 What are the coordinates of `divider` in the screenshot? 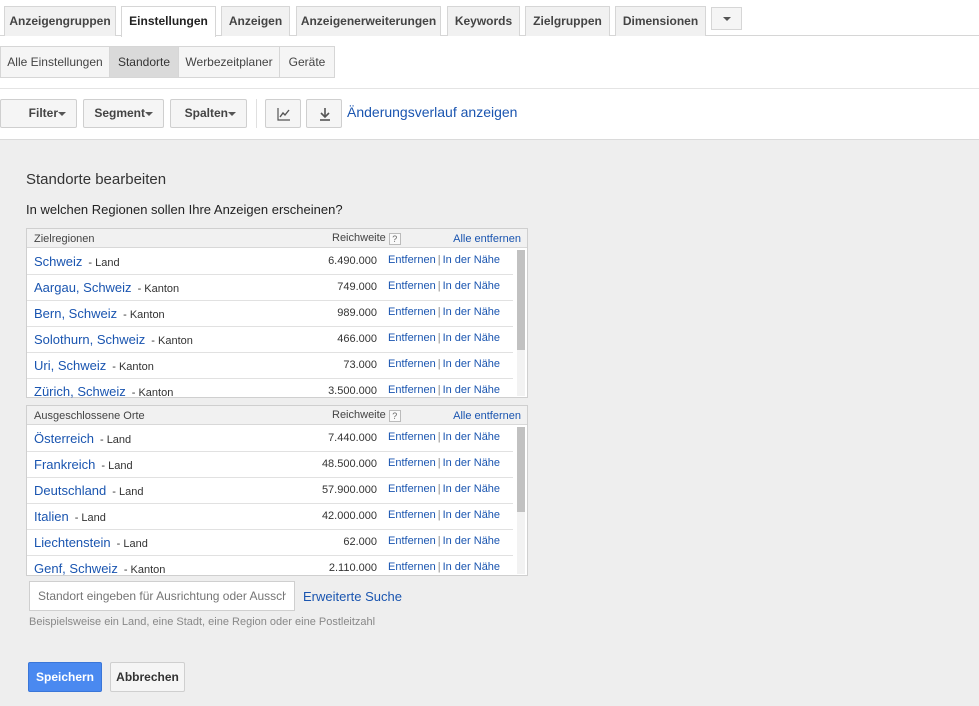 It's located at (489, 88).